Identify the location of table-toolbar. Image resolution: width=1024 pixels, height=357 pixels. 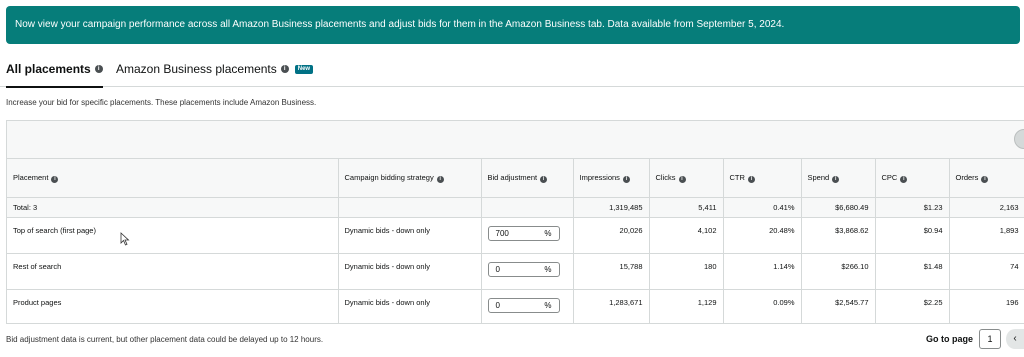
(515, 140).